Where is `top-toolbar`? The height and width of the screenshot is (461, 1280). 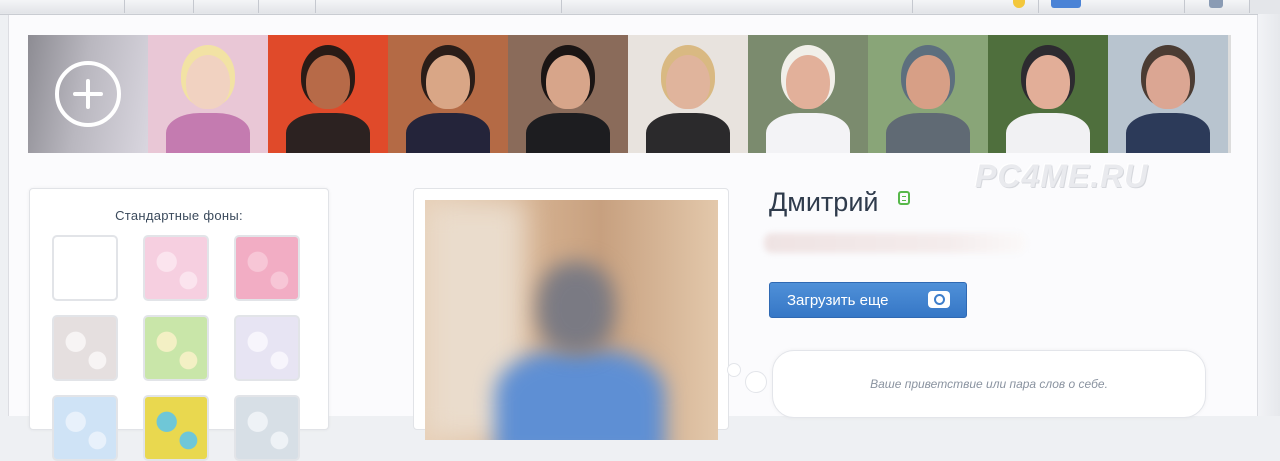 top-toolbar is located at coordinates (640, 7).